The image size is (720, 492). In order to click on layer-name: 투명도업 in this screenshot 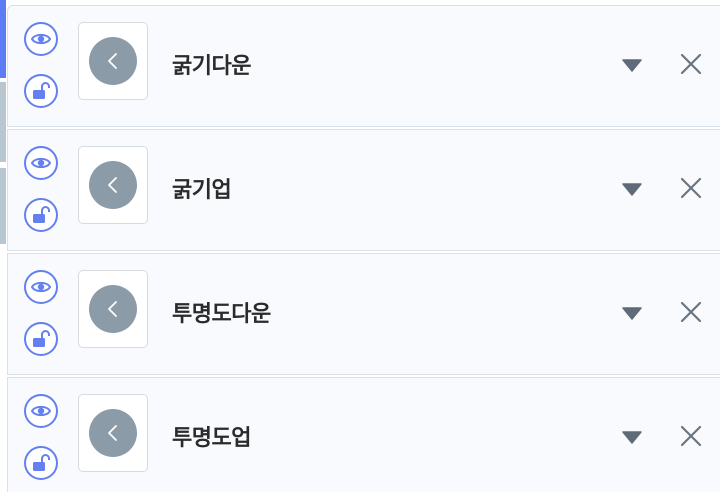, I will do `click(211, 438)`.